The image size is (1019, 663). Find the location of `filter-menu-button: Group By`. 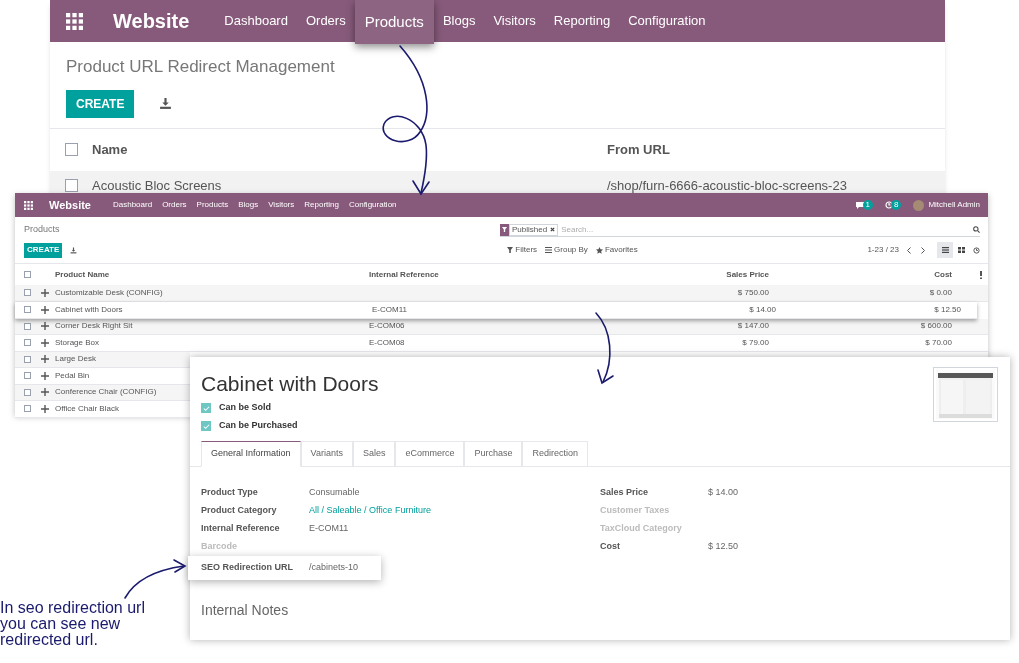

filter-menu-button: Group By is located at coordinates (566, 250).